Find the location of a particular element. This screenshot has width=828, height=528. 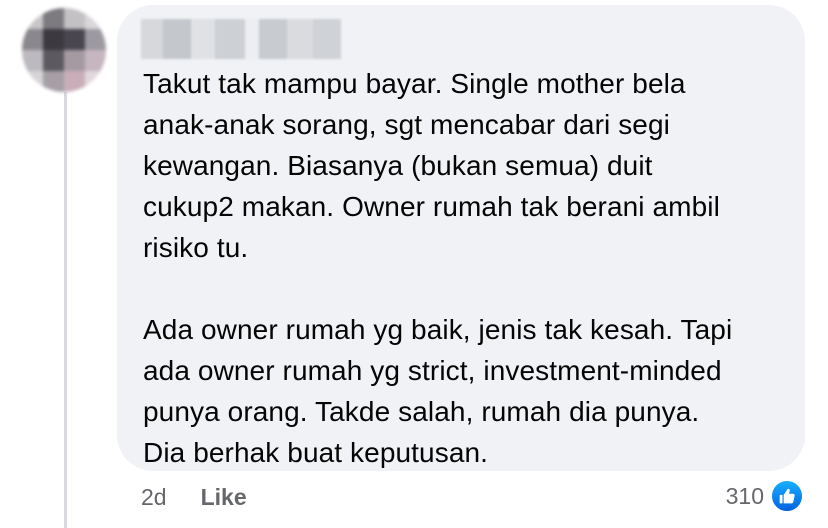

like-thumb-icon is located at coordinates (787, 496).